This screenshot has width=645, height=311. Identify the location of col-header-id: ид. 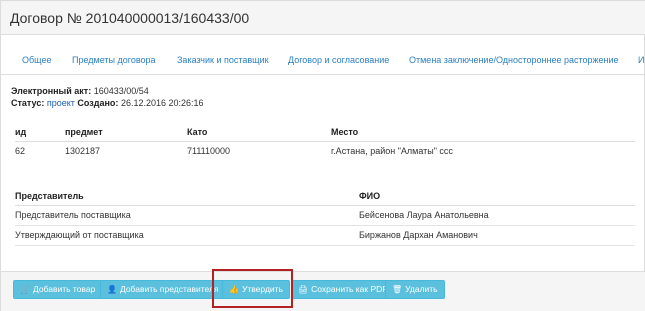
(40, 132).